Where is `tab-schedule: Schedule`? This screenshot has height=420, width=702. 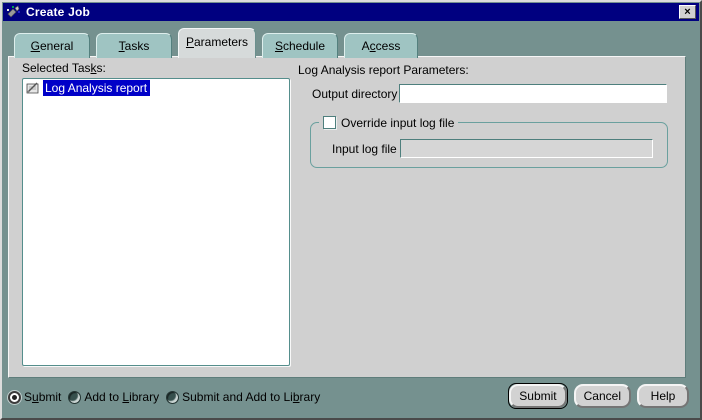
tab-schedule: Schedule is located at coordinates (300, 45).